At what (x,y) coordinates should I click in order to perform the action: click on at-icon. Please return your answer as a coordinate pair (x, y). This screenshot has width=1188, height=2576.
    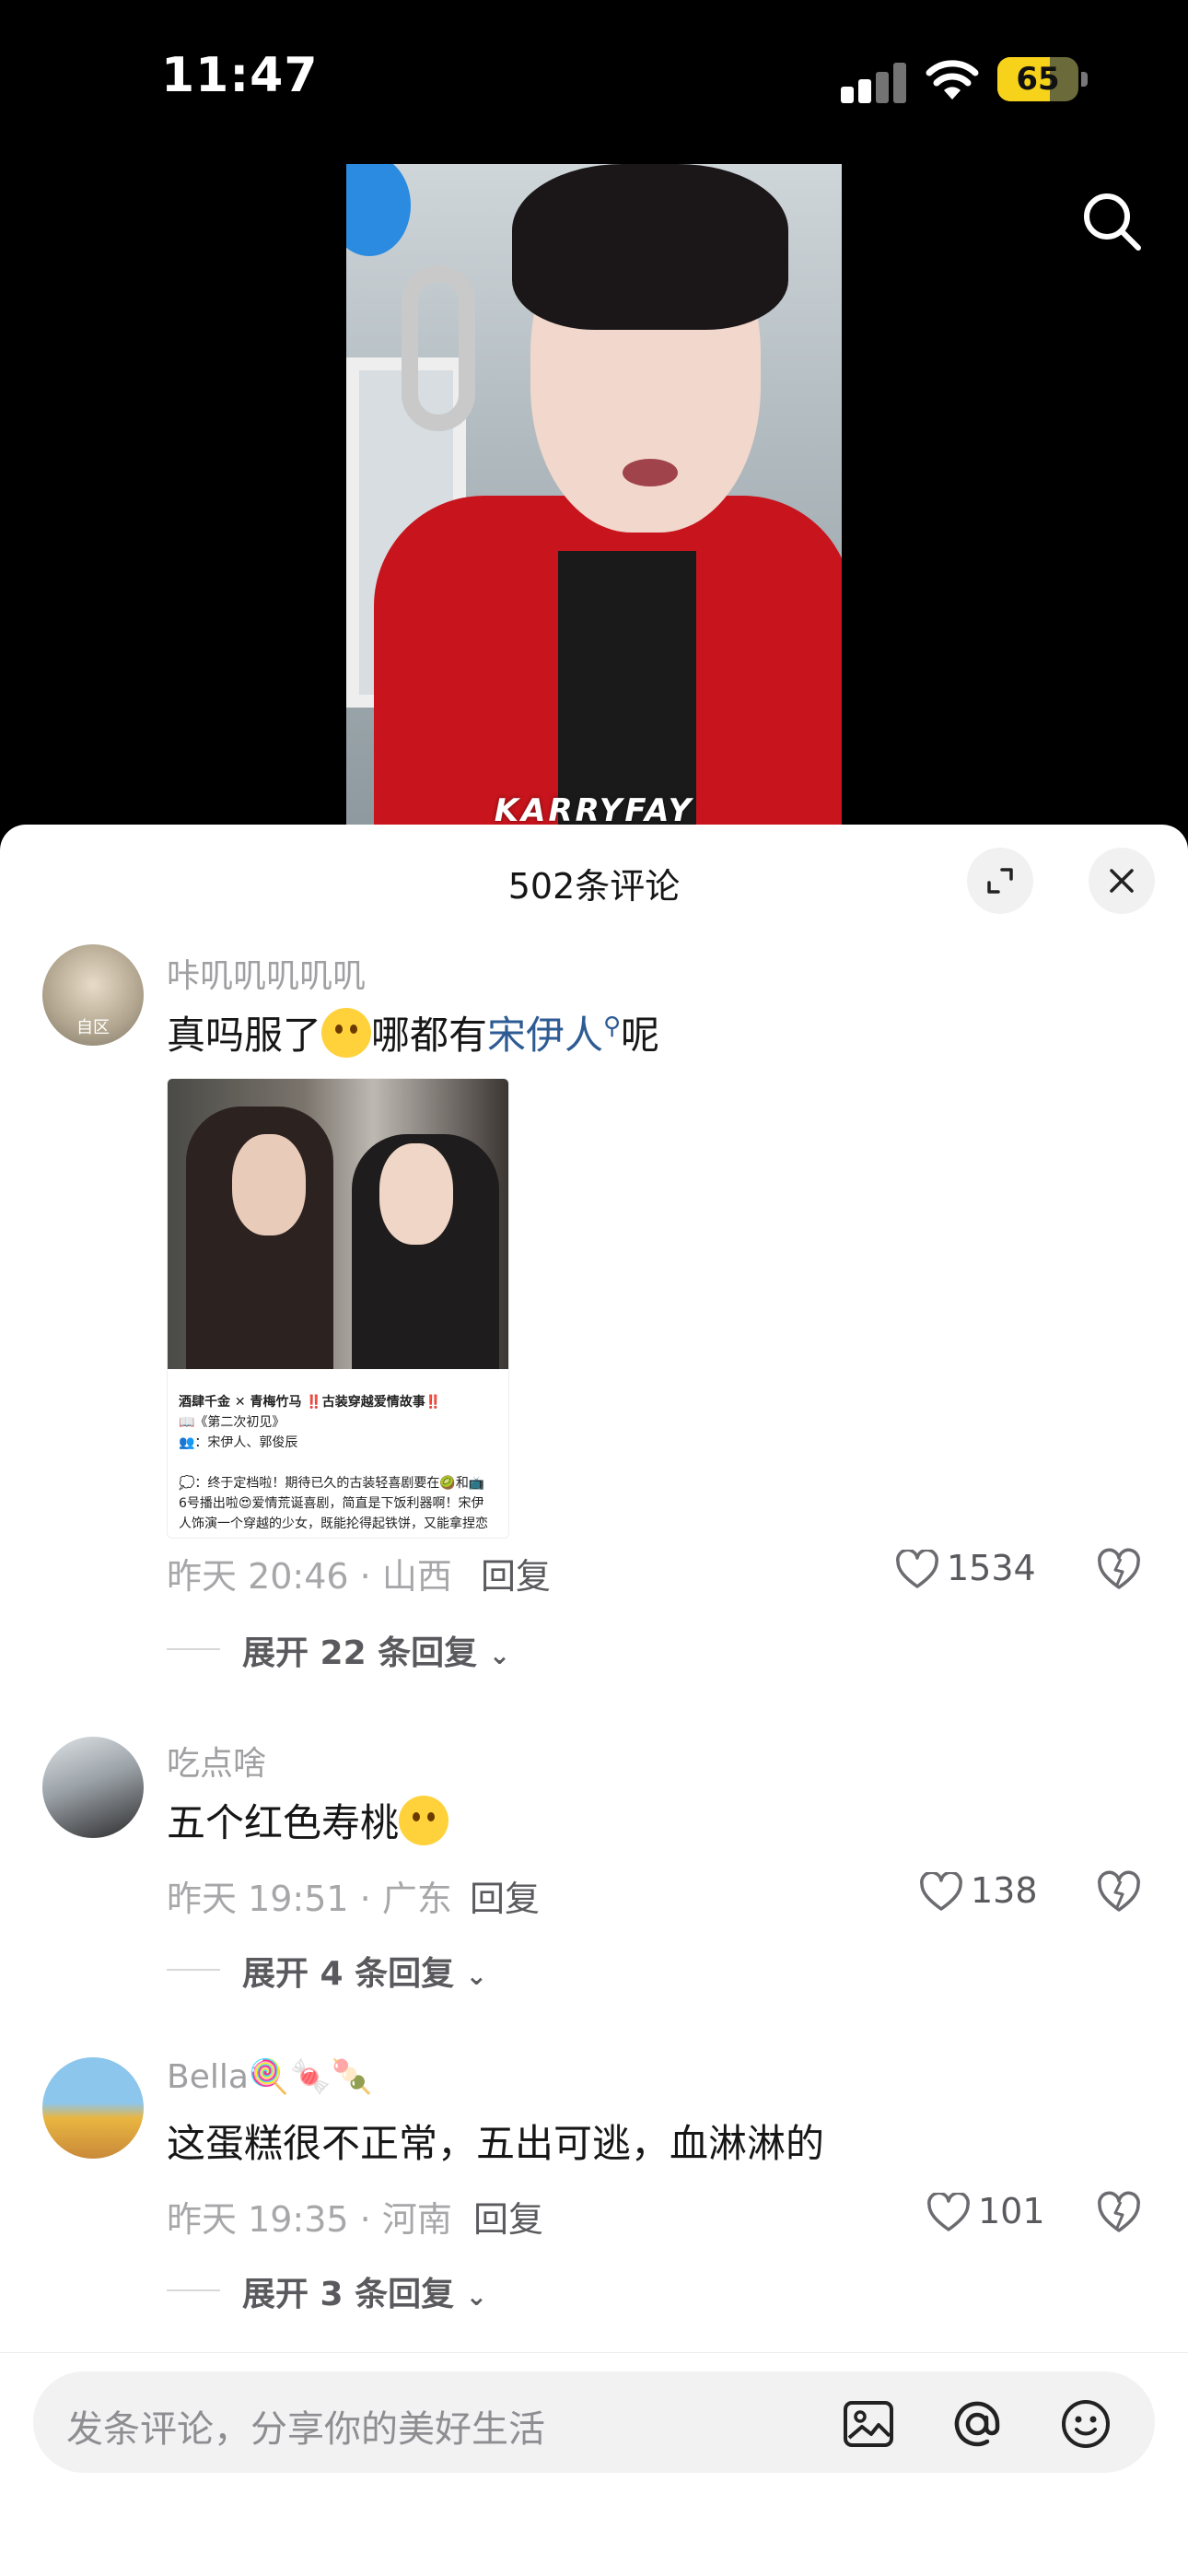
    Looking at the image, I should click on (977, 2424).